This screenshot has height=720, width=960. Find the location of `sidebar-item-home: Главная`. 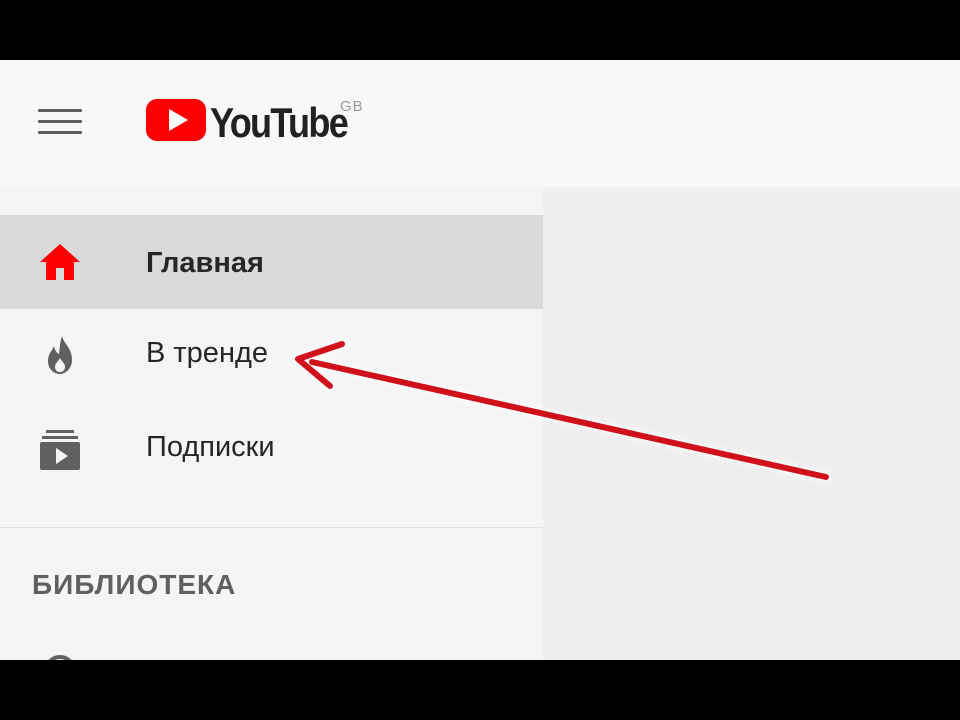

sidebar-item-home: Главная is located at coordinates (271, 262).